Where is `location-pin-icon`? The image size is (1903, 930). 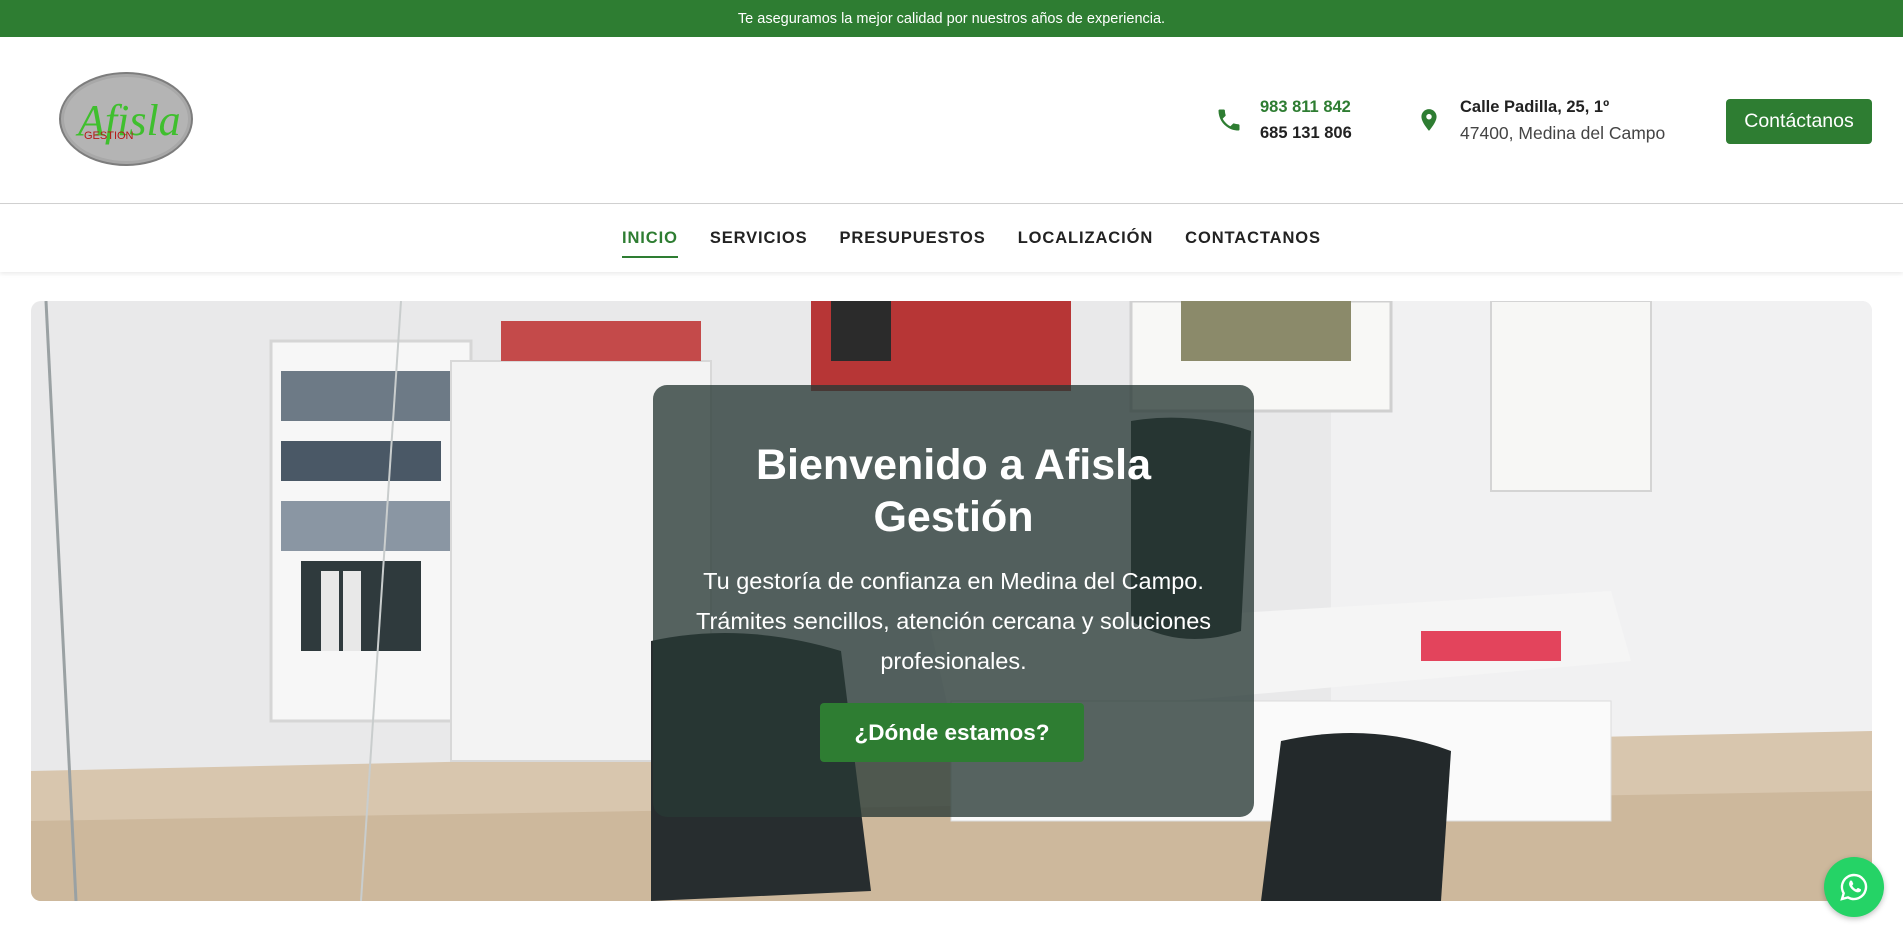 location-pin-icon is located at coordinates (1429, 120).